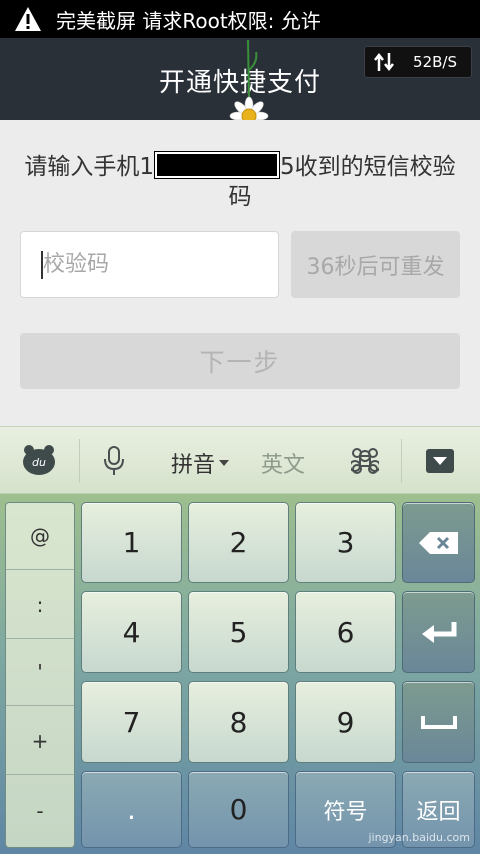  I want to click on keyboard-toolbar: du 拼音 英文, so click(240, 460).